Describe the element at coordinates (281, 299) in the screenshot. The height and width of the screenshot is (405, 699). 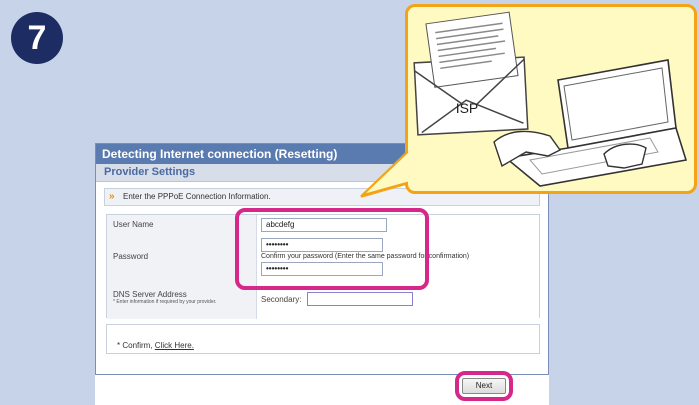
I see `secondary-label: Secondary:` at that location.